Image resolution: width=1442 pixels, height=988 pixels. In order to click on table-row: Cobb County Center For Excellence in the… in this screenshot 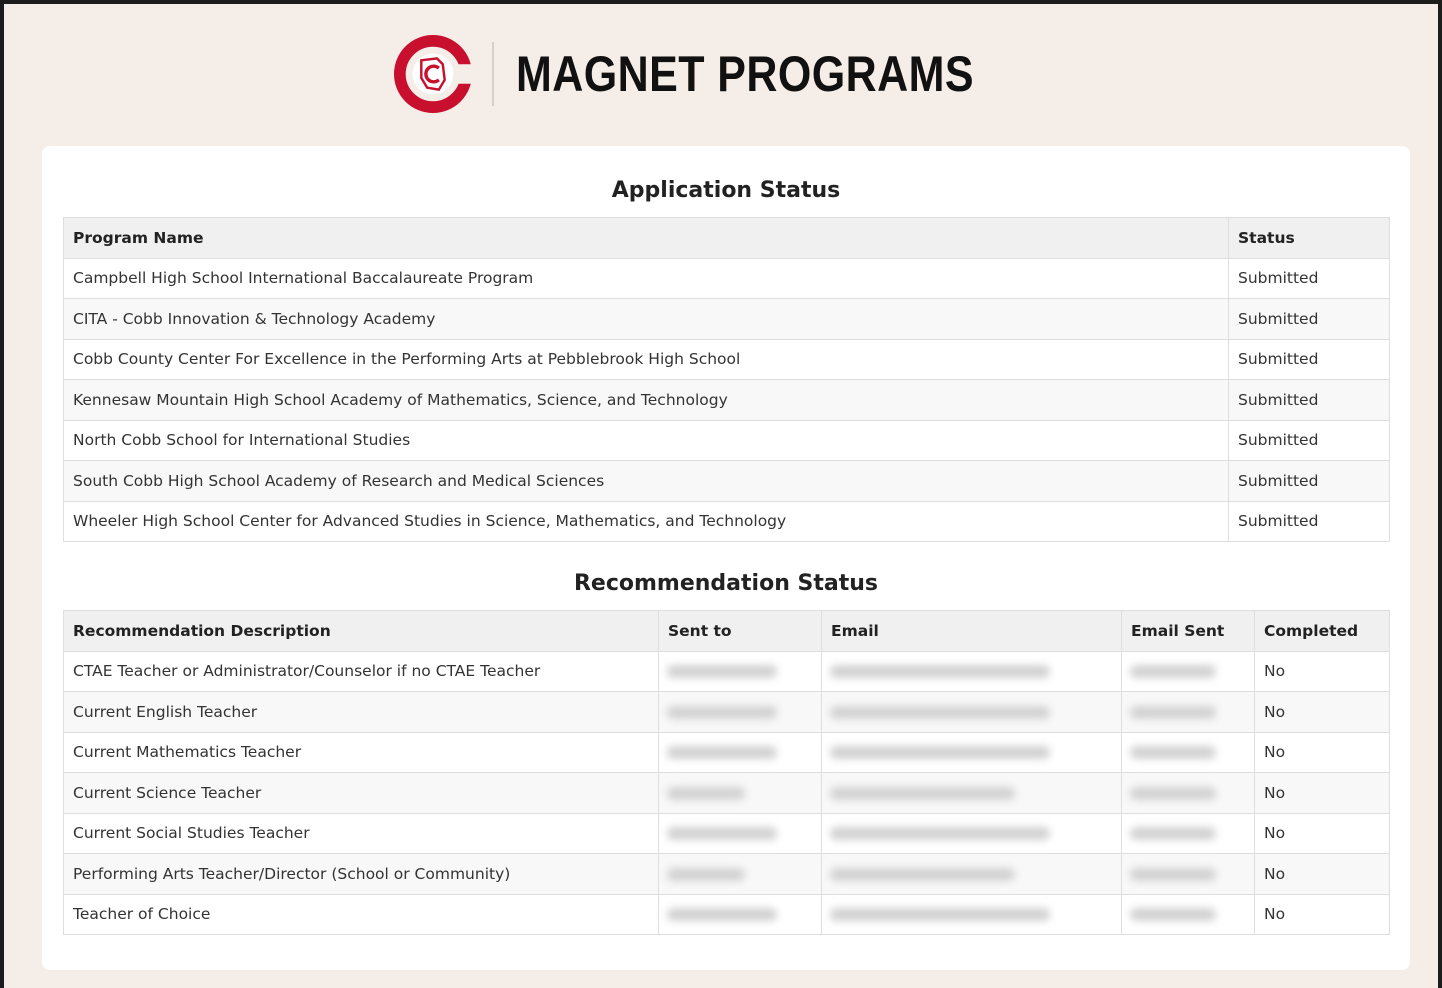, I will do `click(726, 359)`.